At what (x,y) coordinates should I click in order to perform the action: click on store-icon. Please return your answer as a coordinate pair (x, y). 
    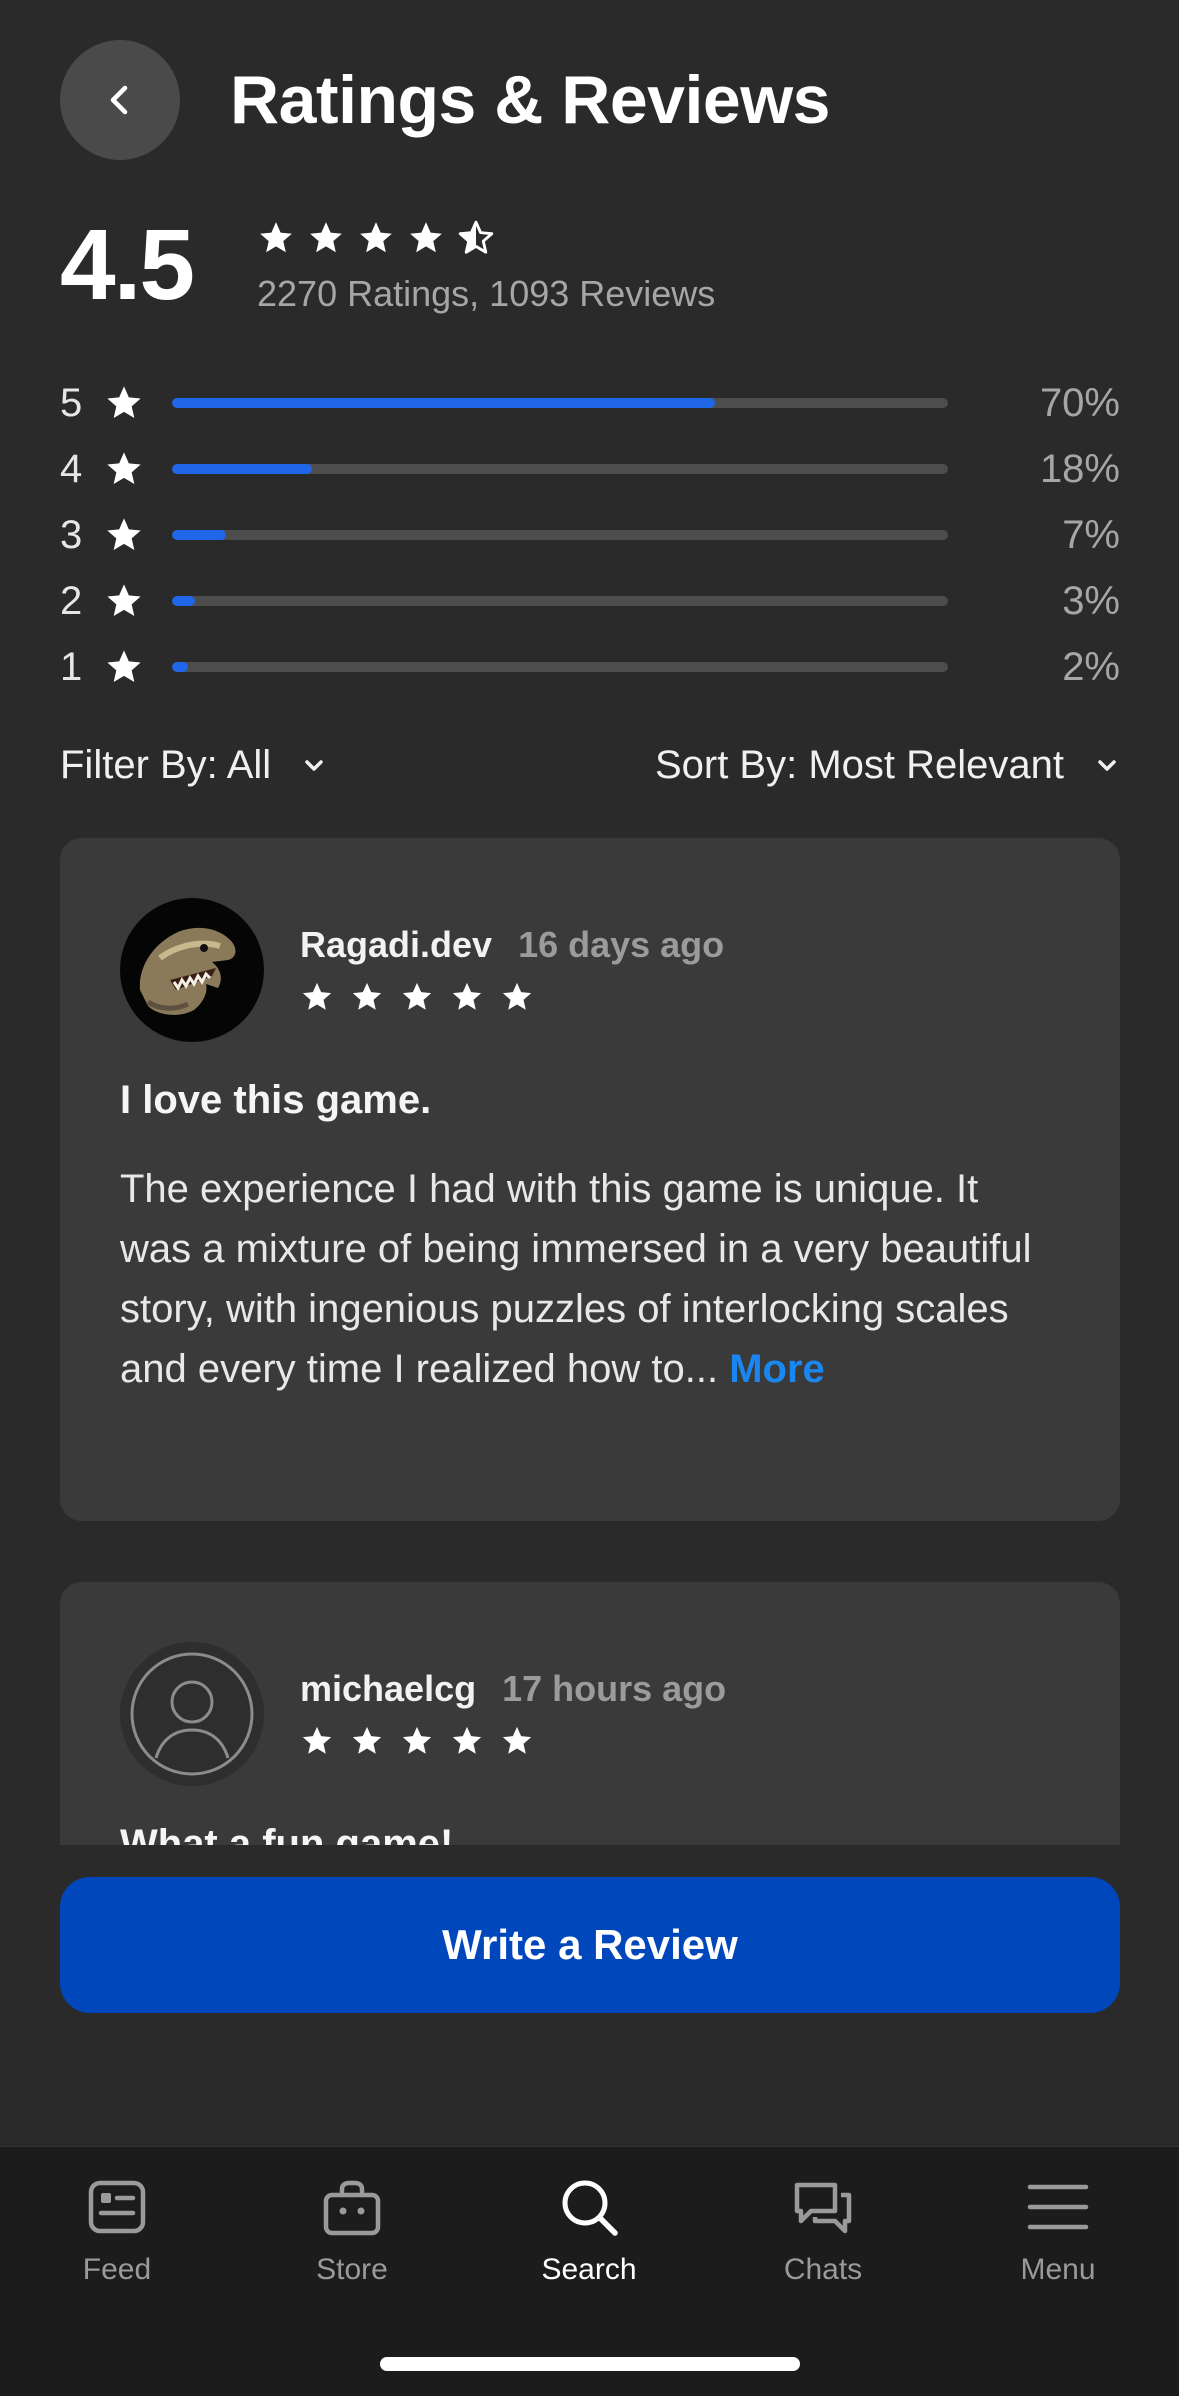
    Looking at the image, I should click on (352, 2208).